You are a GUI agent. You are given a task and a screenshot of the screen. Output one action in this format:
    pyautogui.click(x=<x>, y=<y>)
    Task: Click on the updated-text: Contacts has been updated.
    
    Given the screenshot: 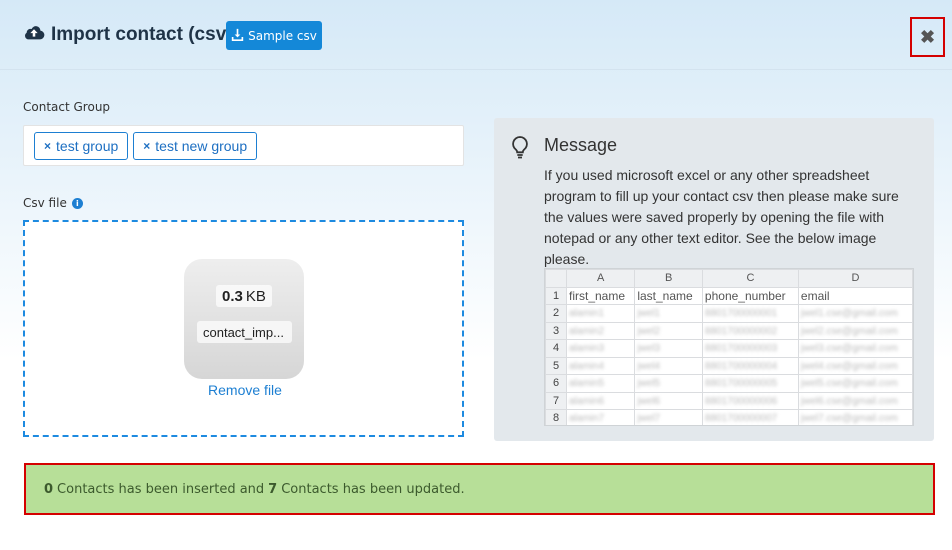 What is the action you would take?
    pyautogui.click(x=373, y=489)
    